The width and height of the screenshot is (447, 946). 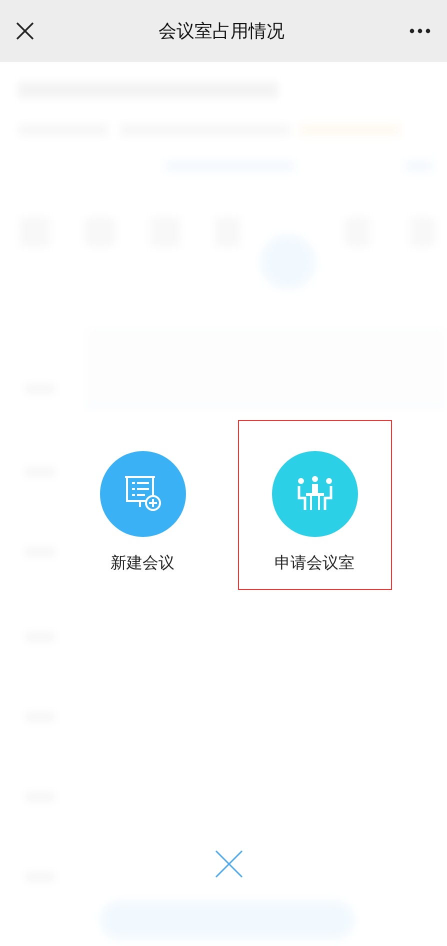 I want to click on action-label: 新建会议, so click(x=142, y=563).